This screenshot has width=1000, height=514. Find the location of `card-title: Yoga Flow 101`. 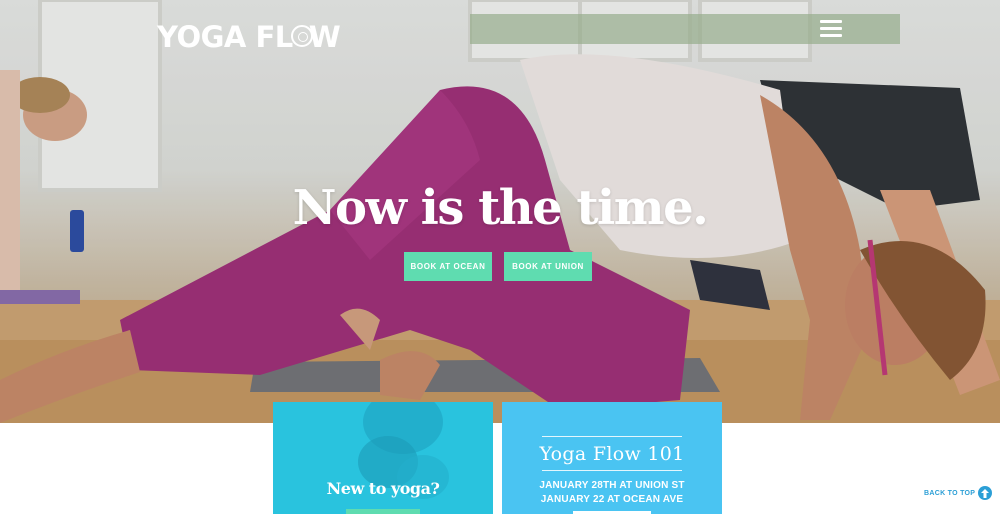

card-title: Yoga Flow 101 is located at coordinates (612, 454).